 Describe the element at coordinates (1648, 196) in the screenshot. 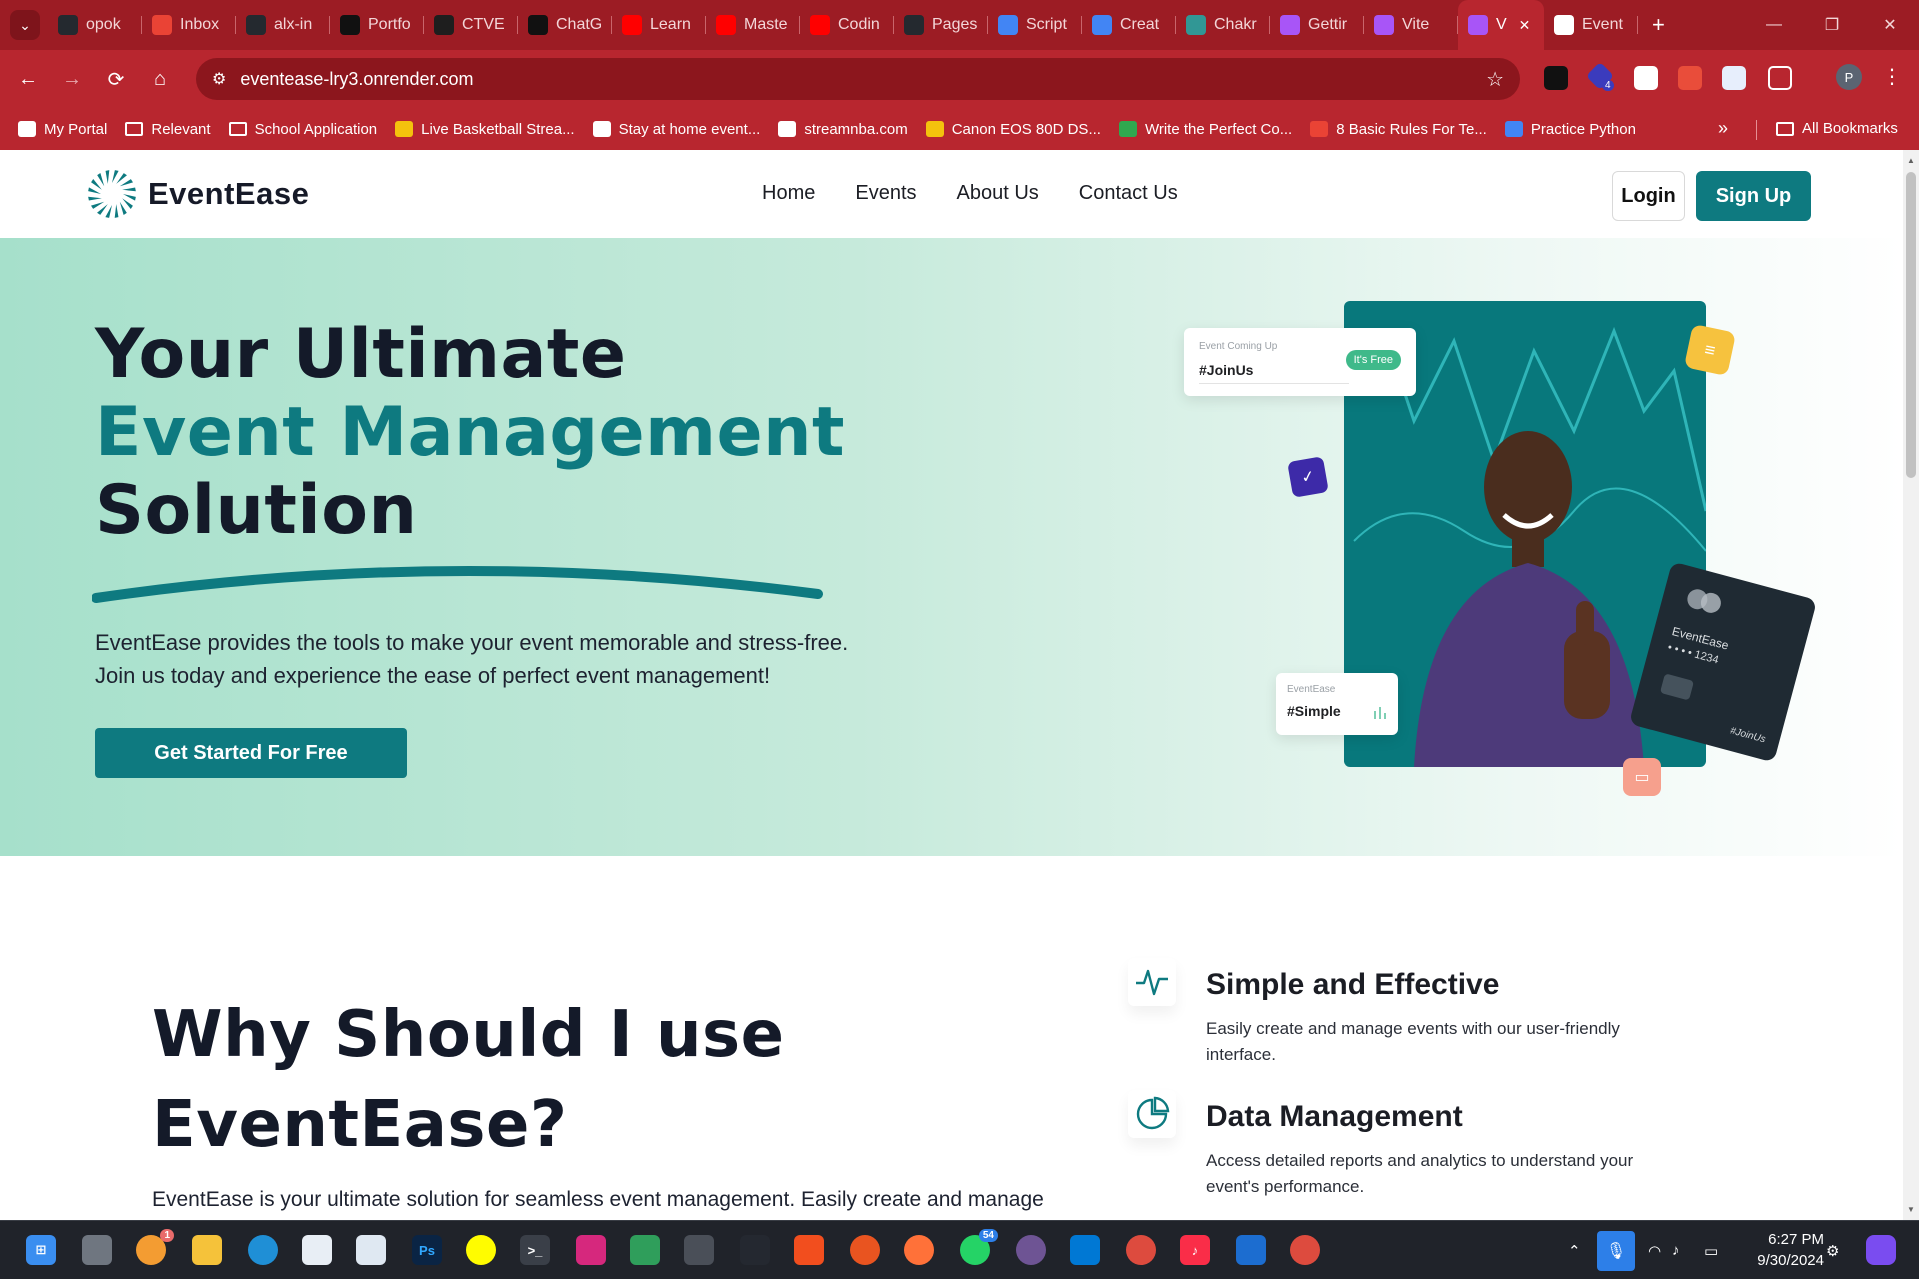

I see `login-button: Login` at that location.